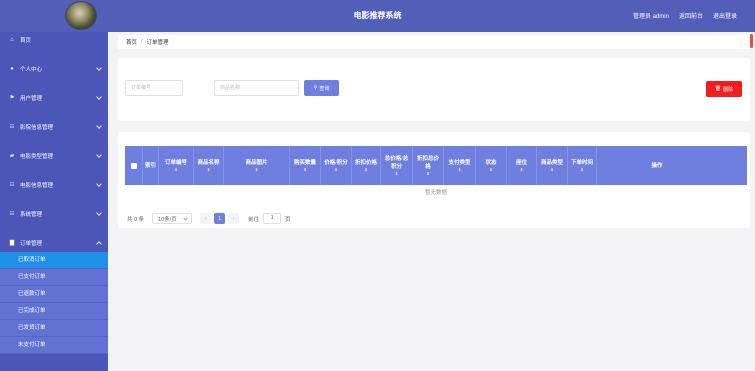  Describe the element at coordinates (751, 41) in the screenshot. I see `scrollbar-thumb` at that location.